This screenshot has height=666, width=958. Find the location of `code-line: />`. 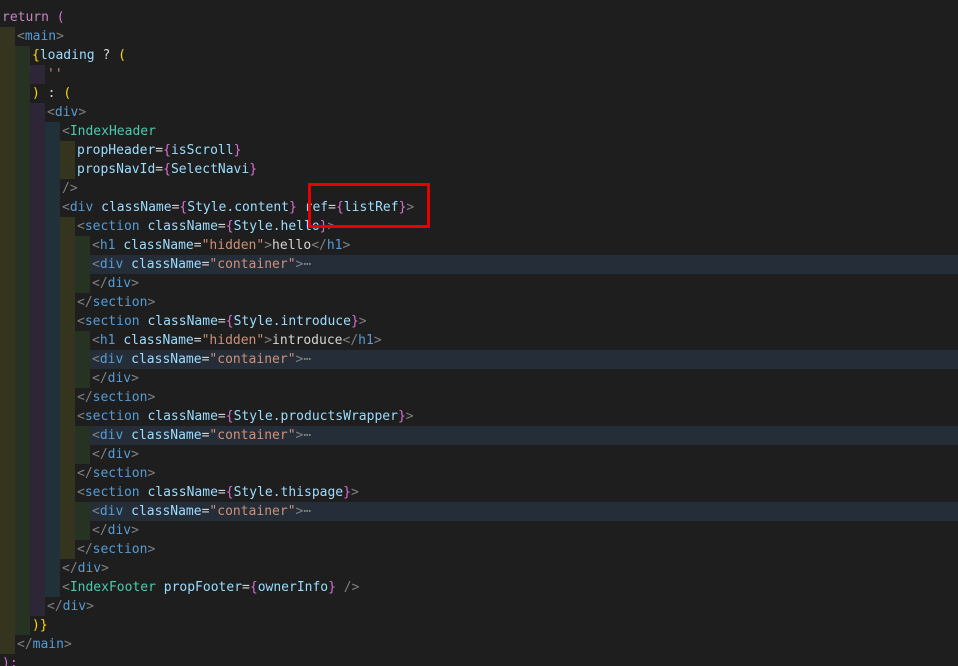

code-line: /> is located at coordinates (479, 188).